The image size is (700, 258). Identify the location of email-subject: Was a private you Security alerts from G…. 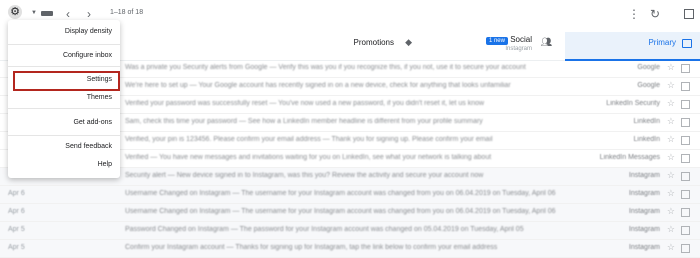
(325, 67).